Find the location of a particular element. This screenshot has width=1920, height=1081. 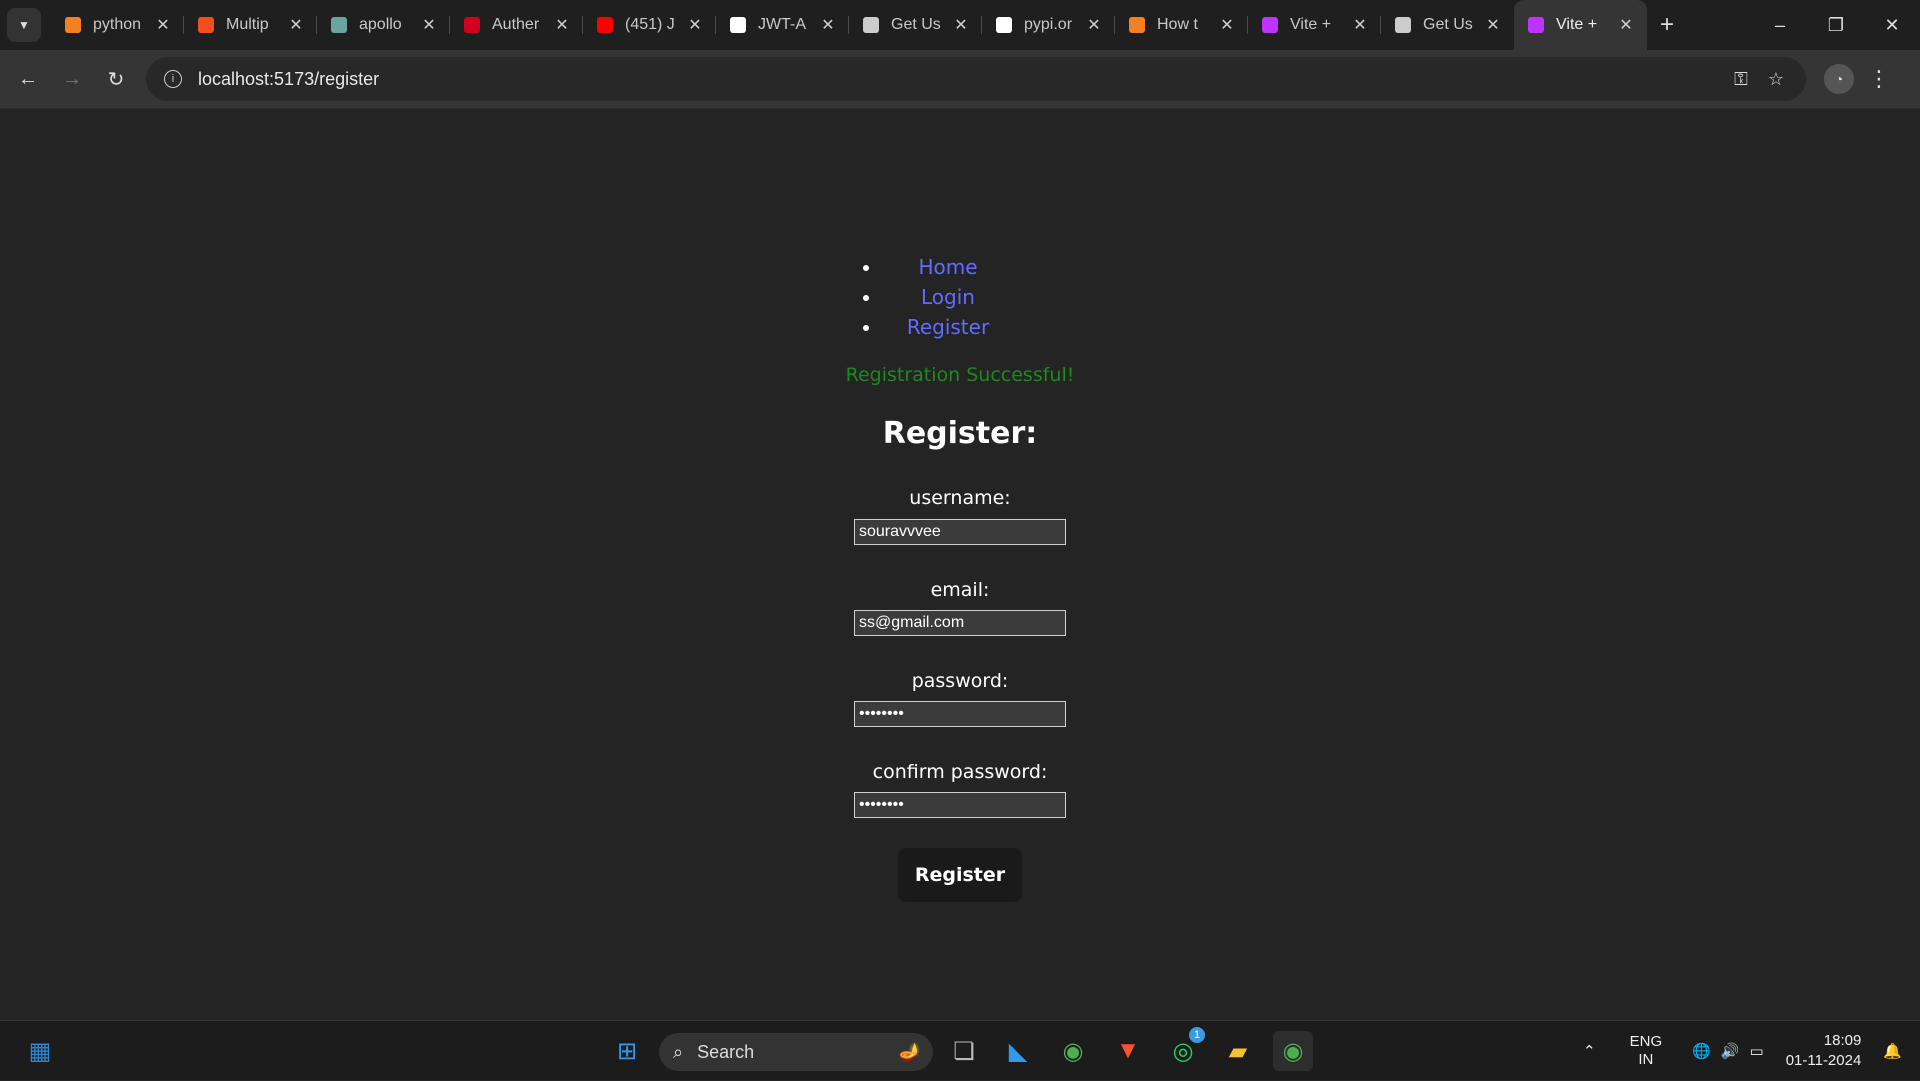

plus-icon: + is located at coordinates (1666, 24).